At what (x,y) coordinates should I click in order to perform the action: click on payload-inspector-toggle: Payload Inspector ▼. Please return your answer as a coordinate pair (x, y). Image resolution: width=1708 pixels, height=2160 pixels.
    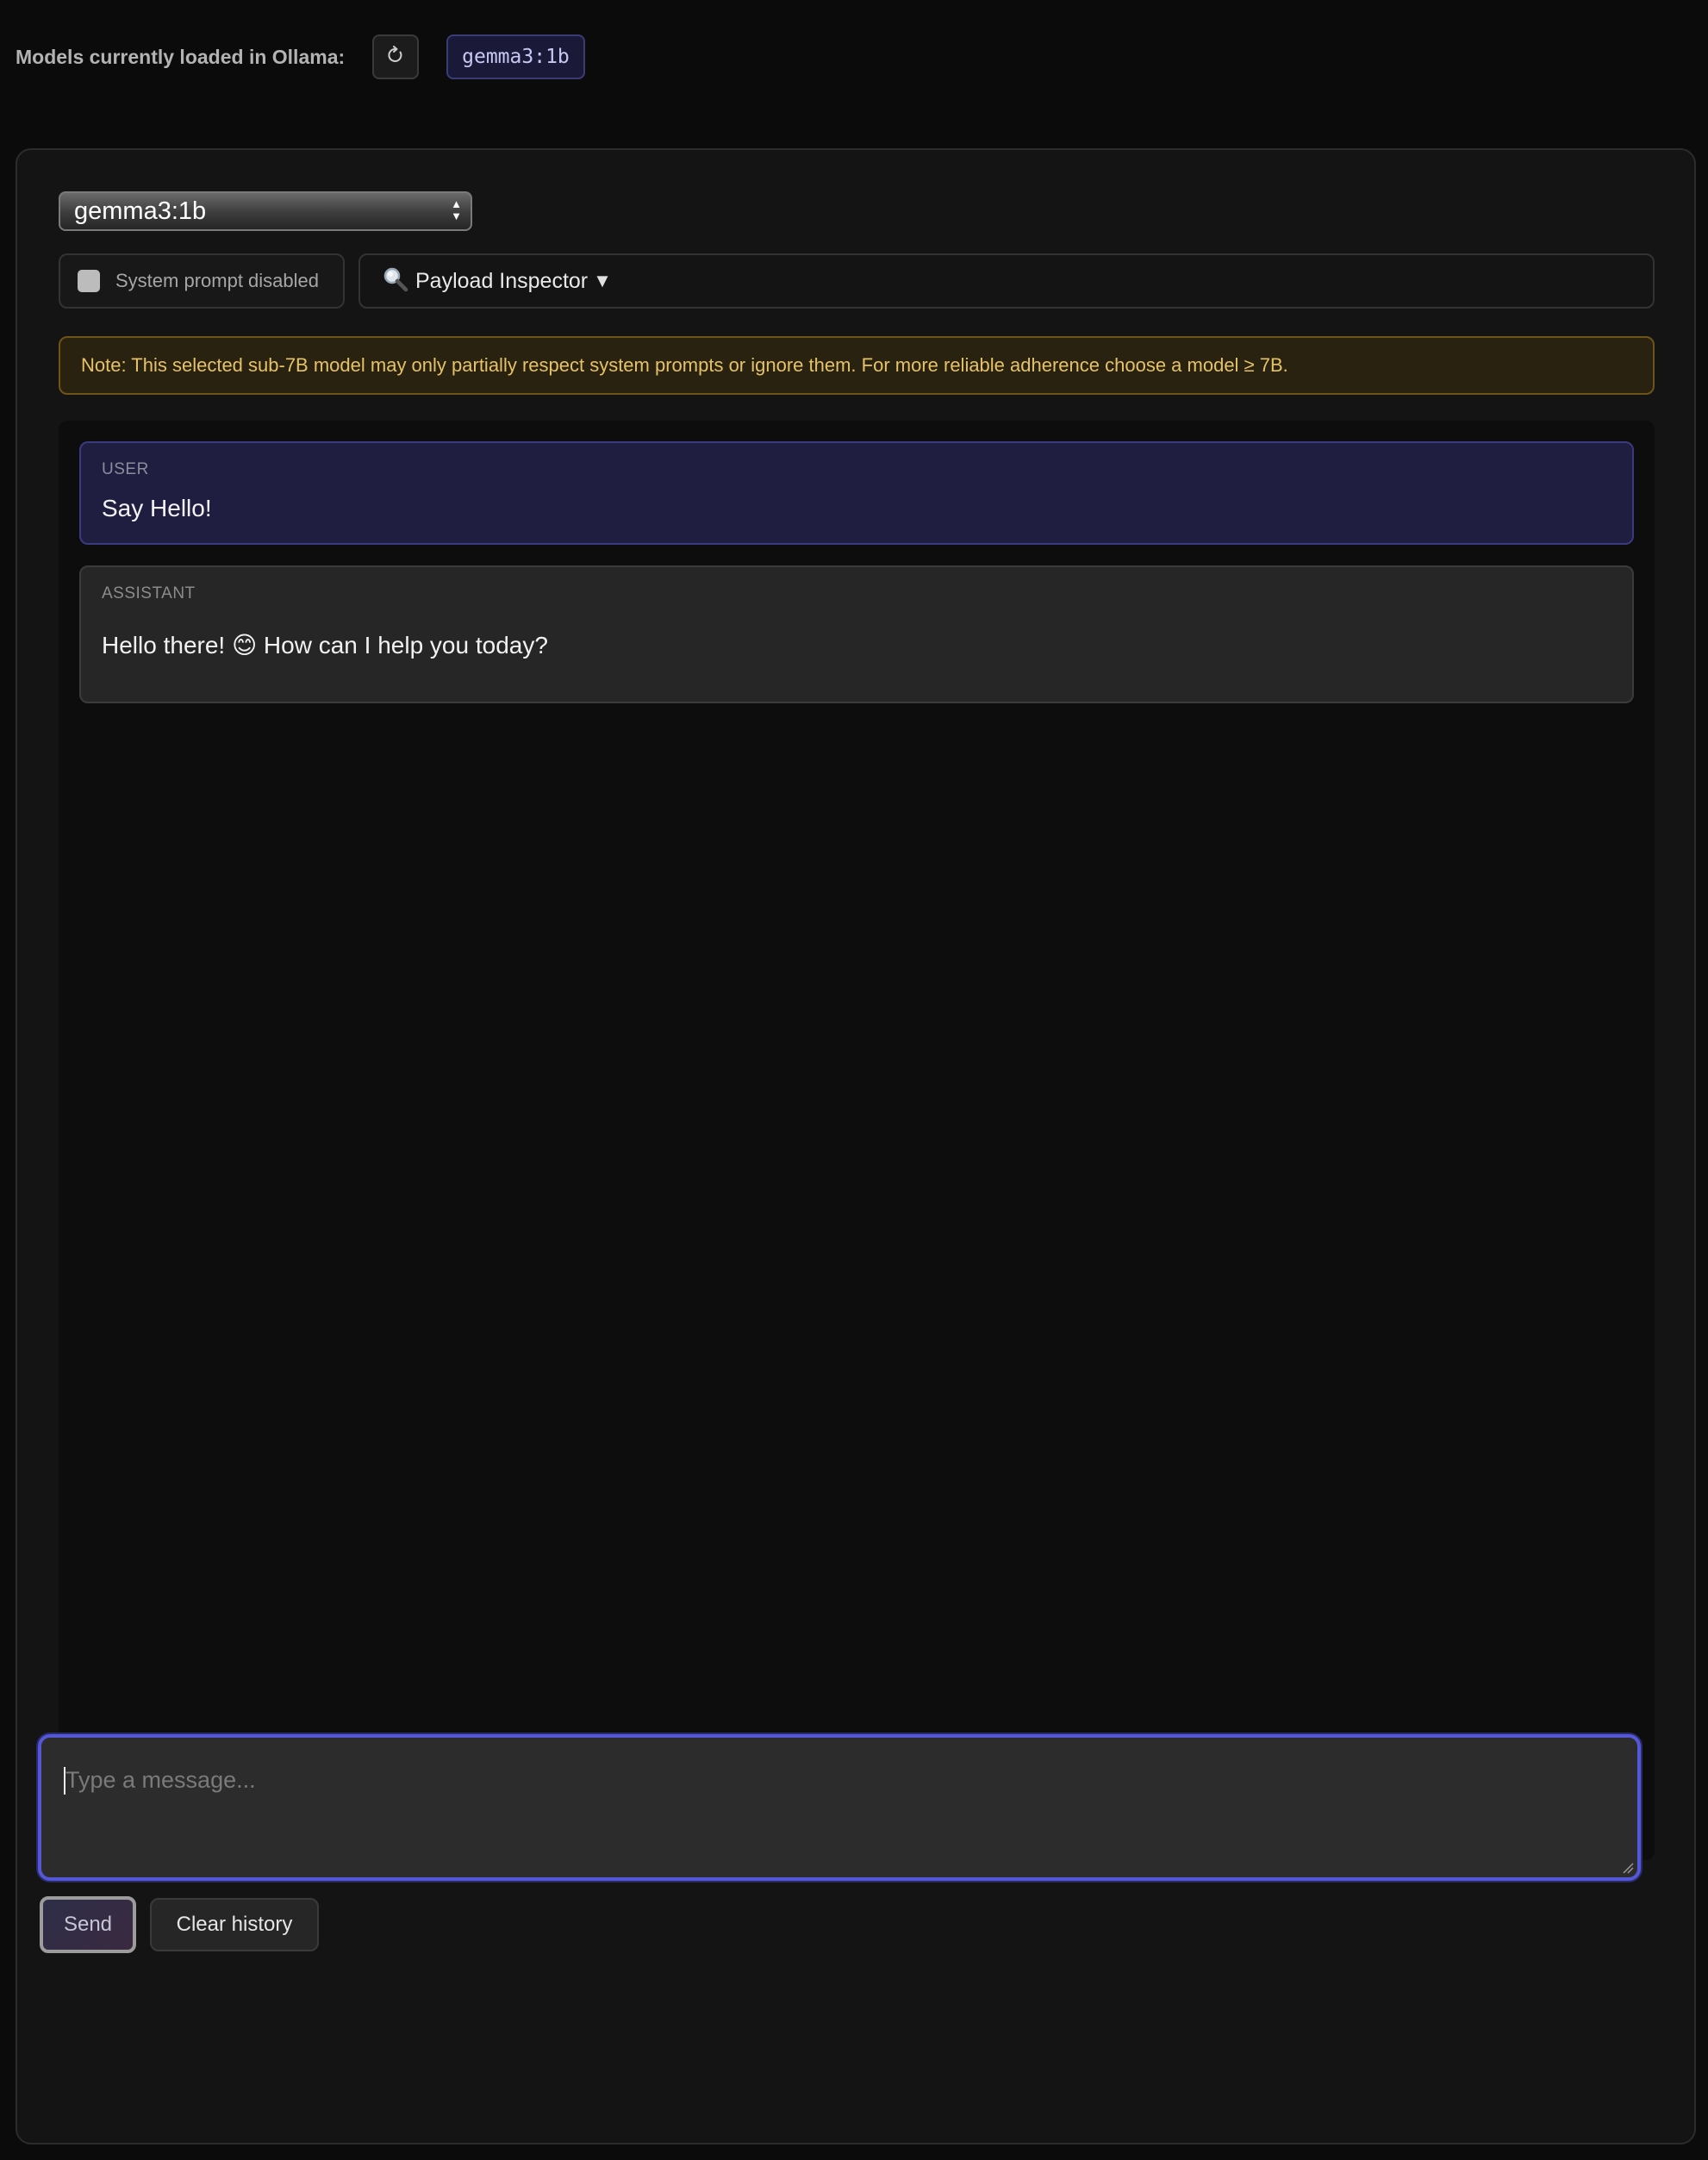
    Looking at the image, I should click on (1007, 281).